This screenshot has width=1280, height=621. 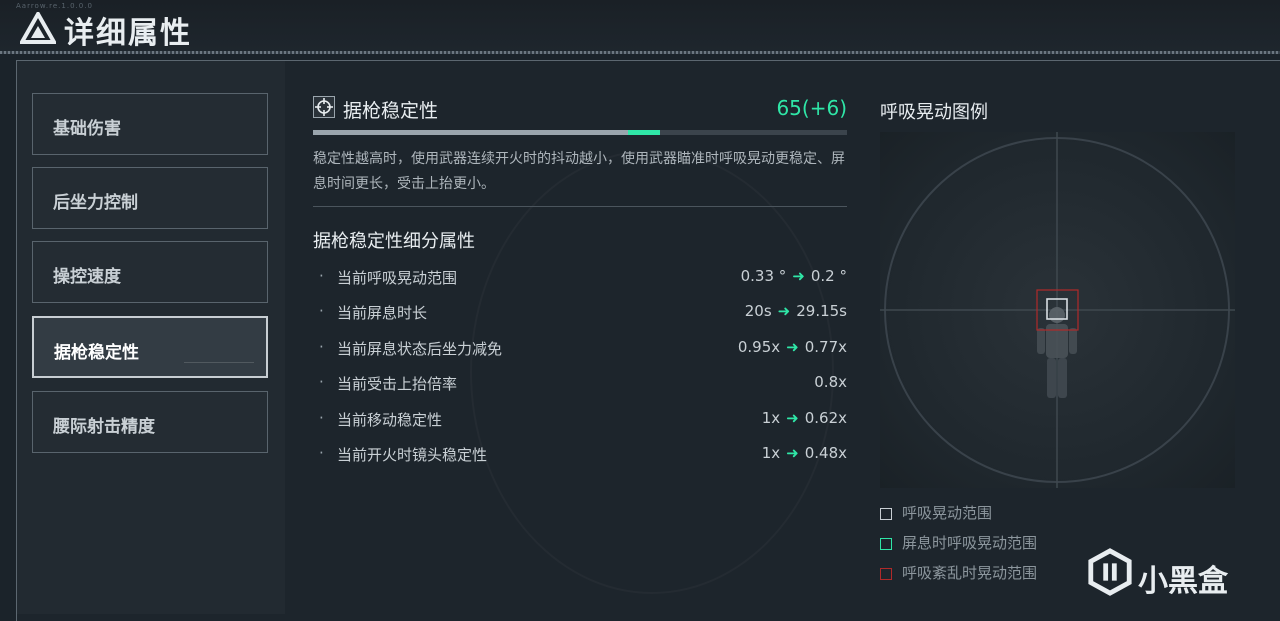 What do you see at coordinates (420, 349) in the screenshot?
I see `attribute-name: 当前屏息状态后坐力减免` at bounding box center [420, 349].